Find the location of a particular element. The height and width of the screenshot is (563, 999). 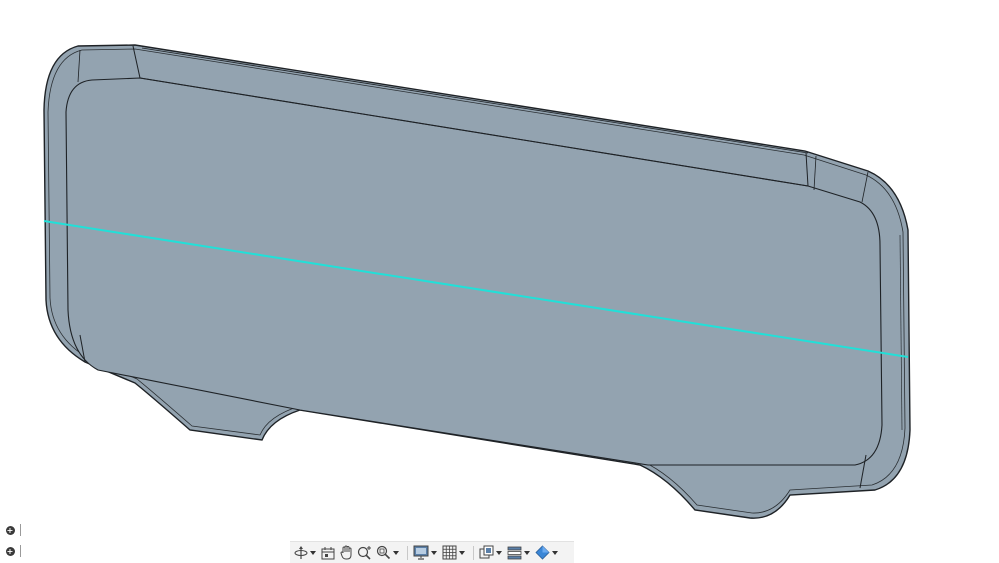

orbit-menu-caret is located at coordinates (313, 552).